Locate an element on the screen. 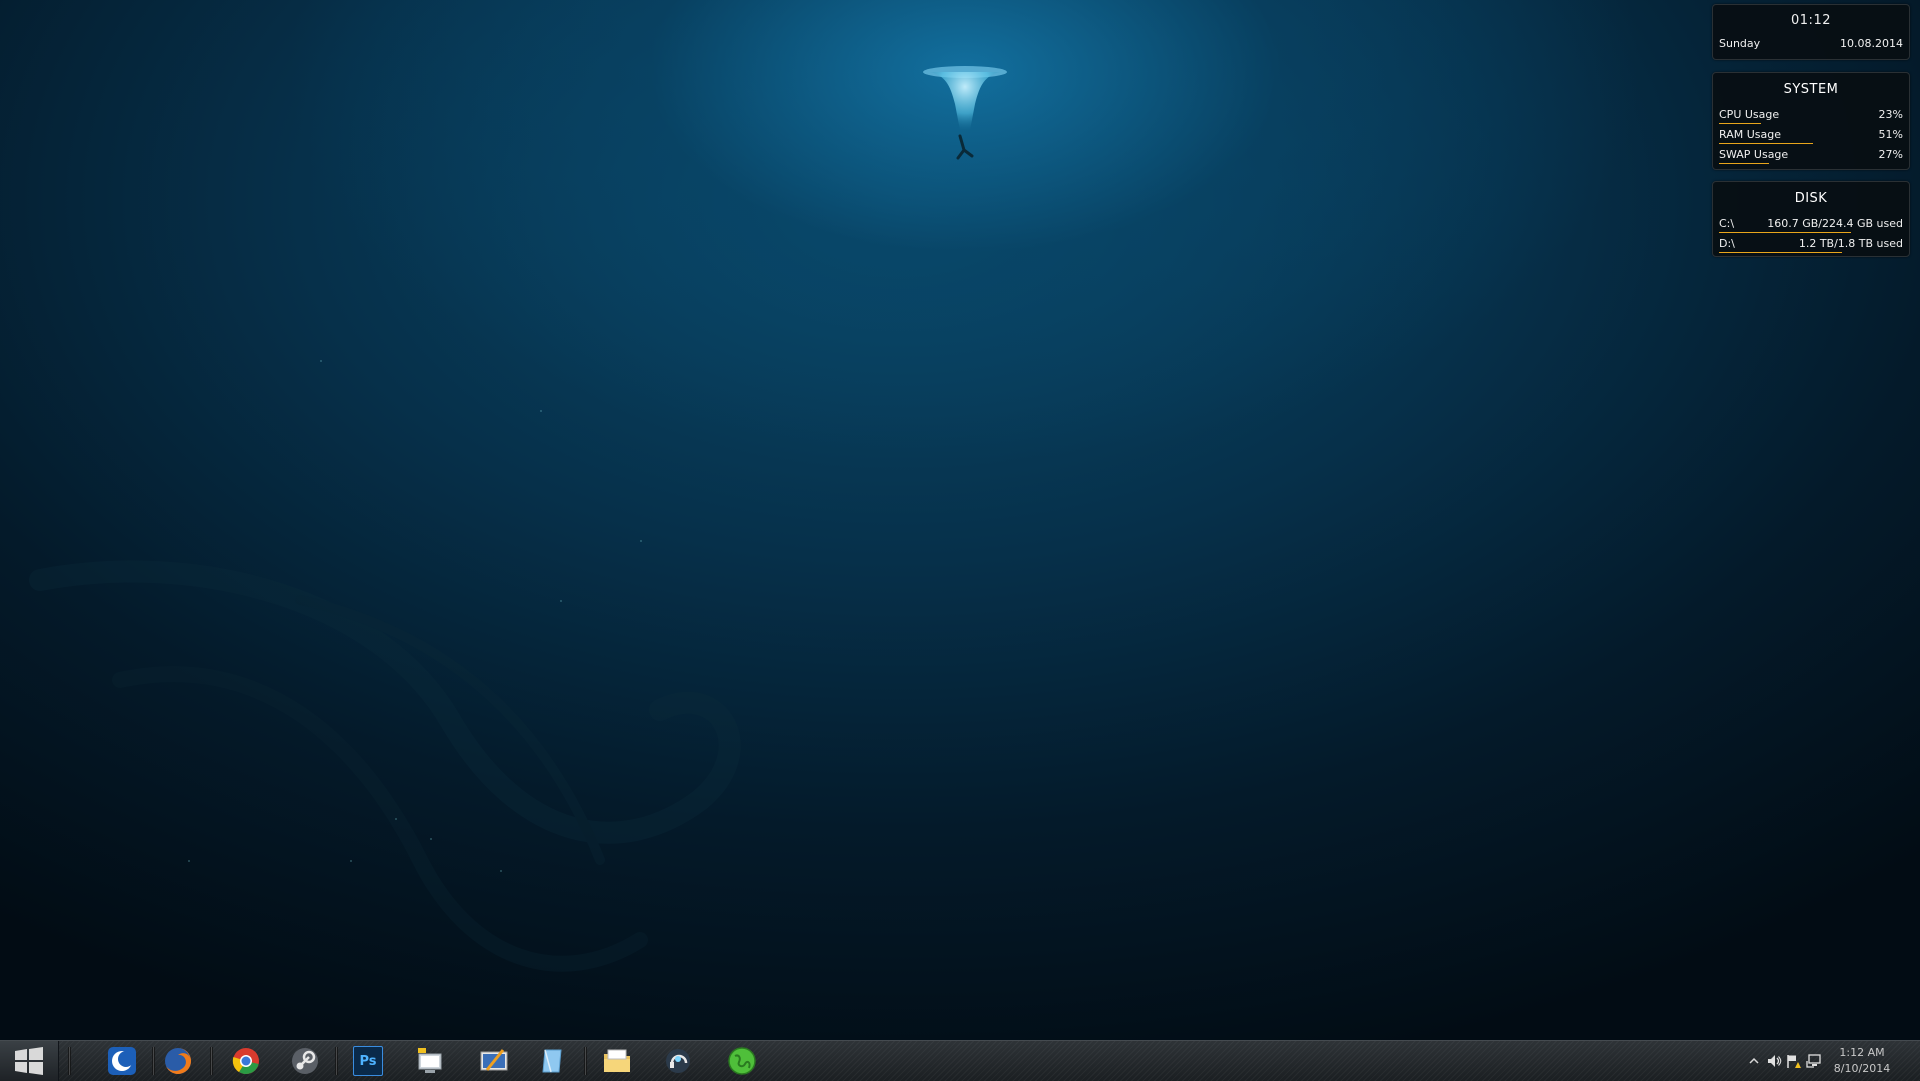  photoshop-icon: Ps is located at coordinates (368, 1061).